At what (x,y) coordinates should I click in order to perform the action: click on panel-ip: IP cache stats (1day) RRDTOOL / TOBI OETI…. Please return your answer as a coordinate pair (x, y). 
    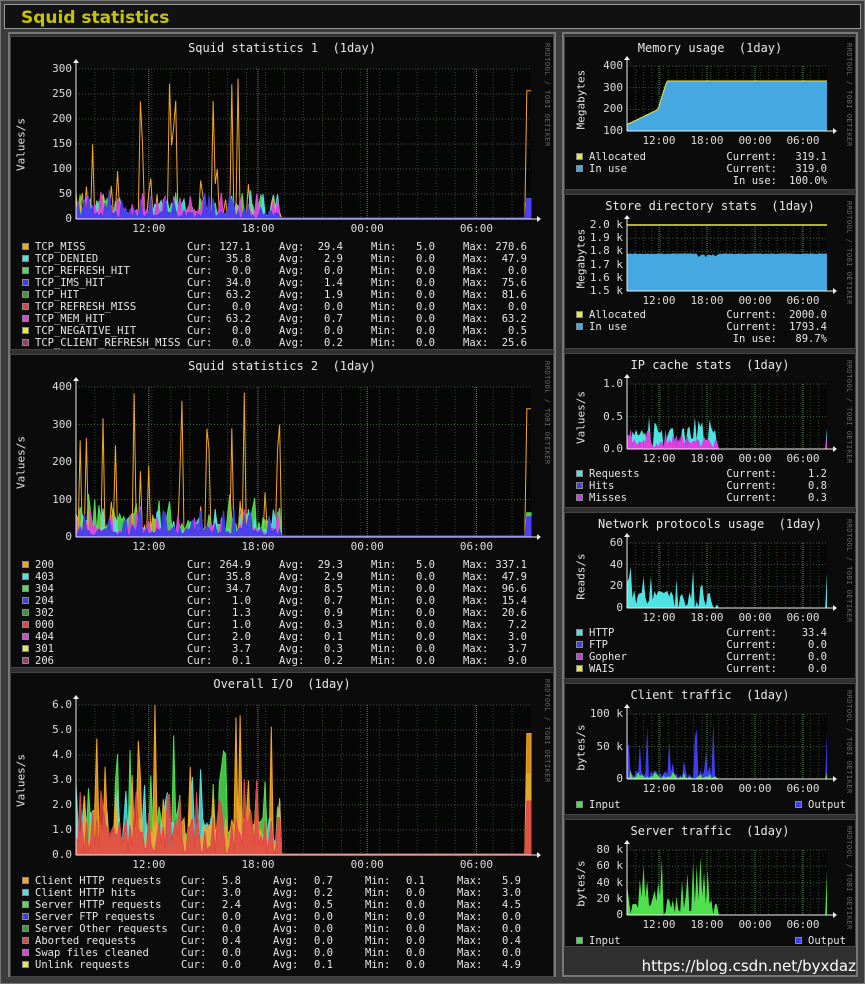
    Looking at the image, I should click on (710, 430).